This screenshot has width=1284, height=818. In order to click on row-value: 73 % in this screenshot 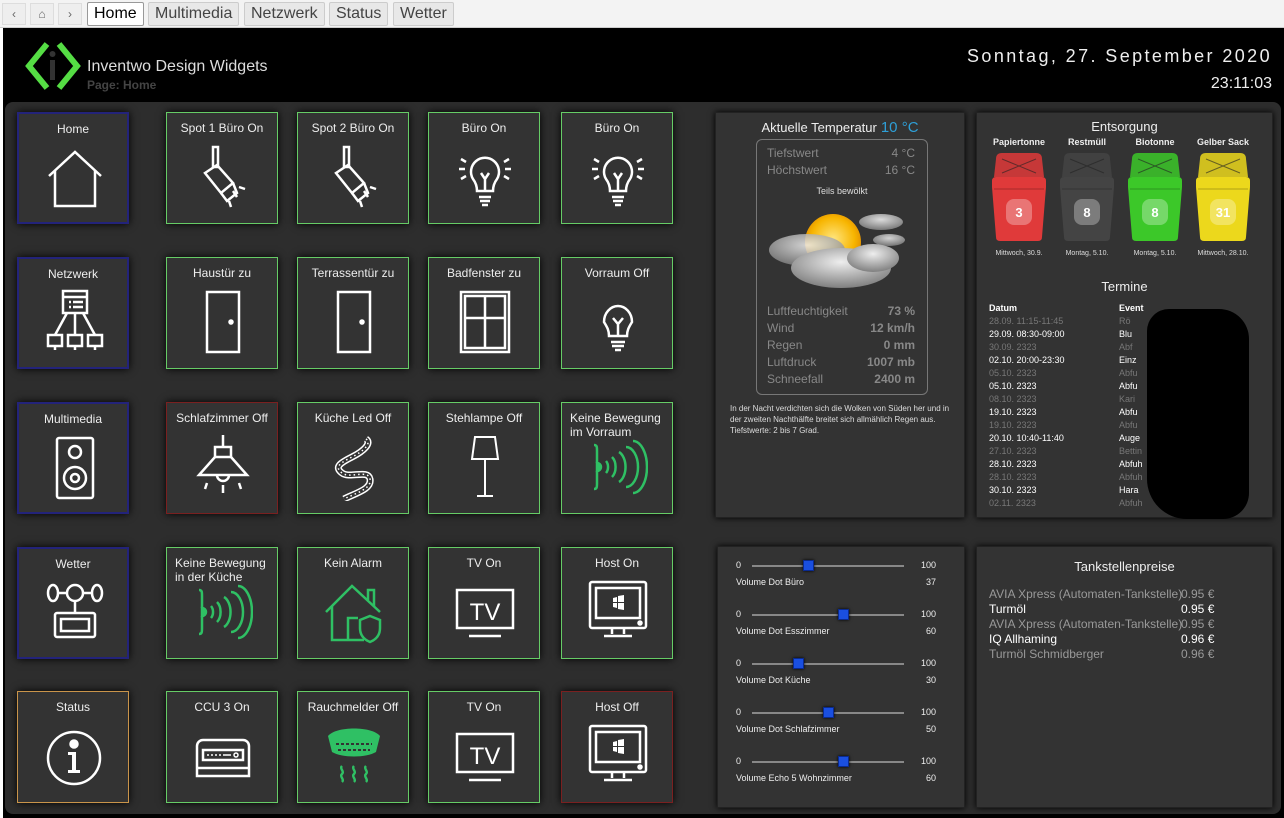, I will do `click(901, 311)`.